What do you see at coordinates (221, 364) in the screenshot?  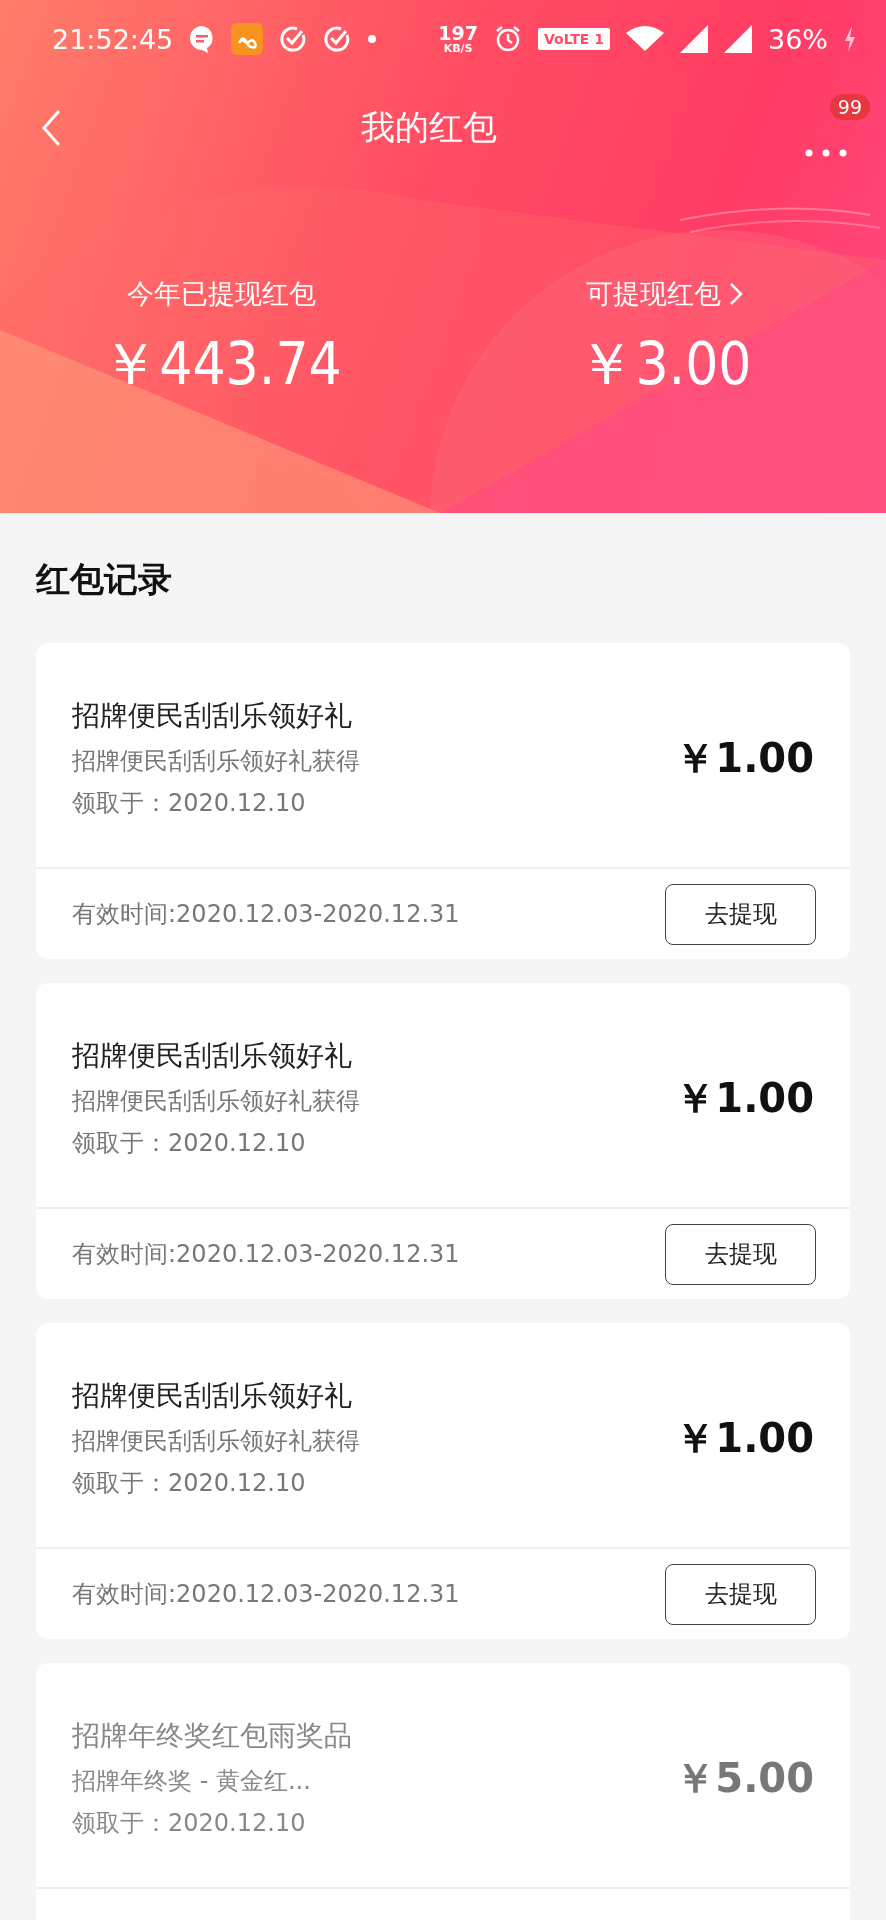 I see `summary-amount: ￥443.74` at bounding box center [221, 364].